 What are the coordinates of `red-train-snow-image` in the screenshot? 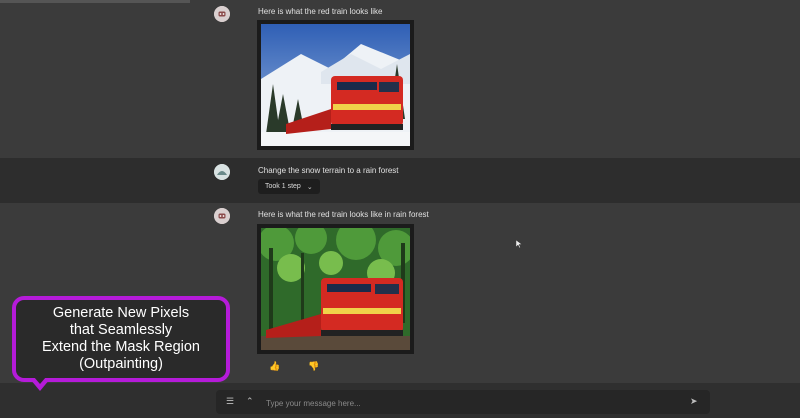 It's located at (335, 85).